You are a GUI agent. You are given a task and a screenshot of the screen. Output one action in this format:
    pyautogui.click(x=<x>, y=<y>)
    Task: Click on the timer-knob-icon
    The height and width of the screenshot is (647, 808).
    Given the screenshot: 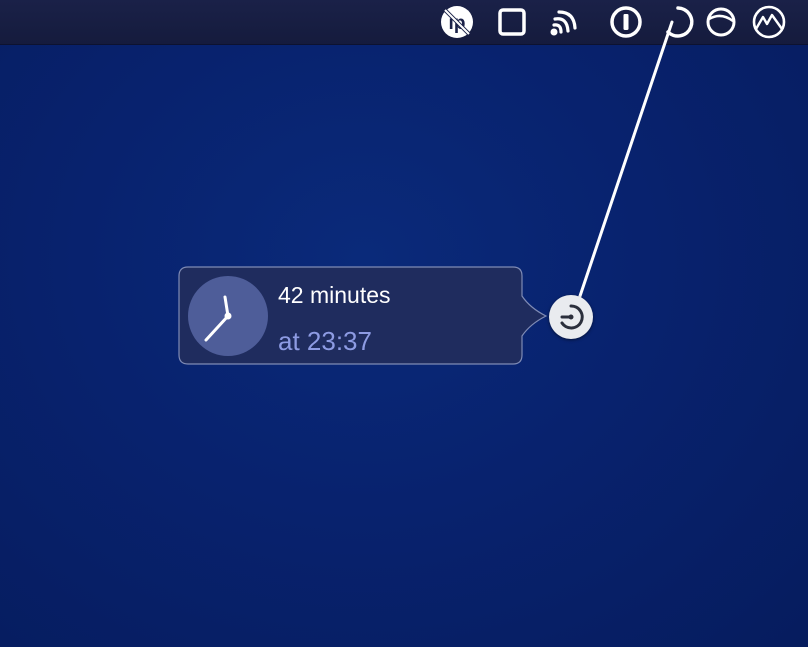 What is the action you would take?
    pyautogui.click(x=572, y=317)
    